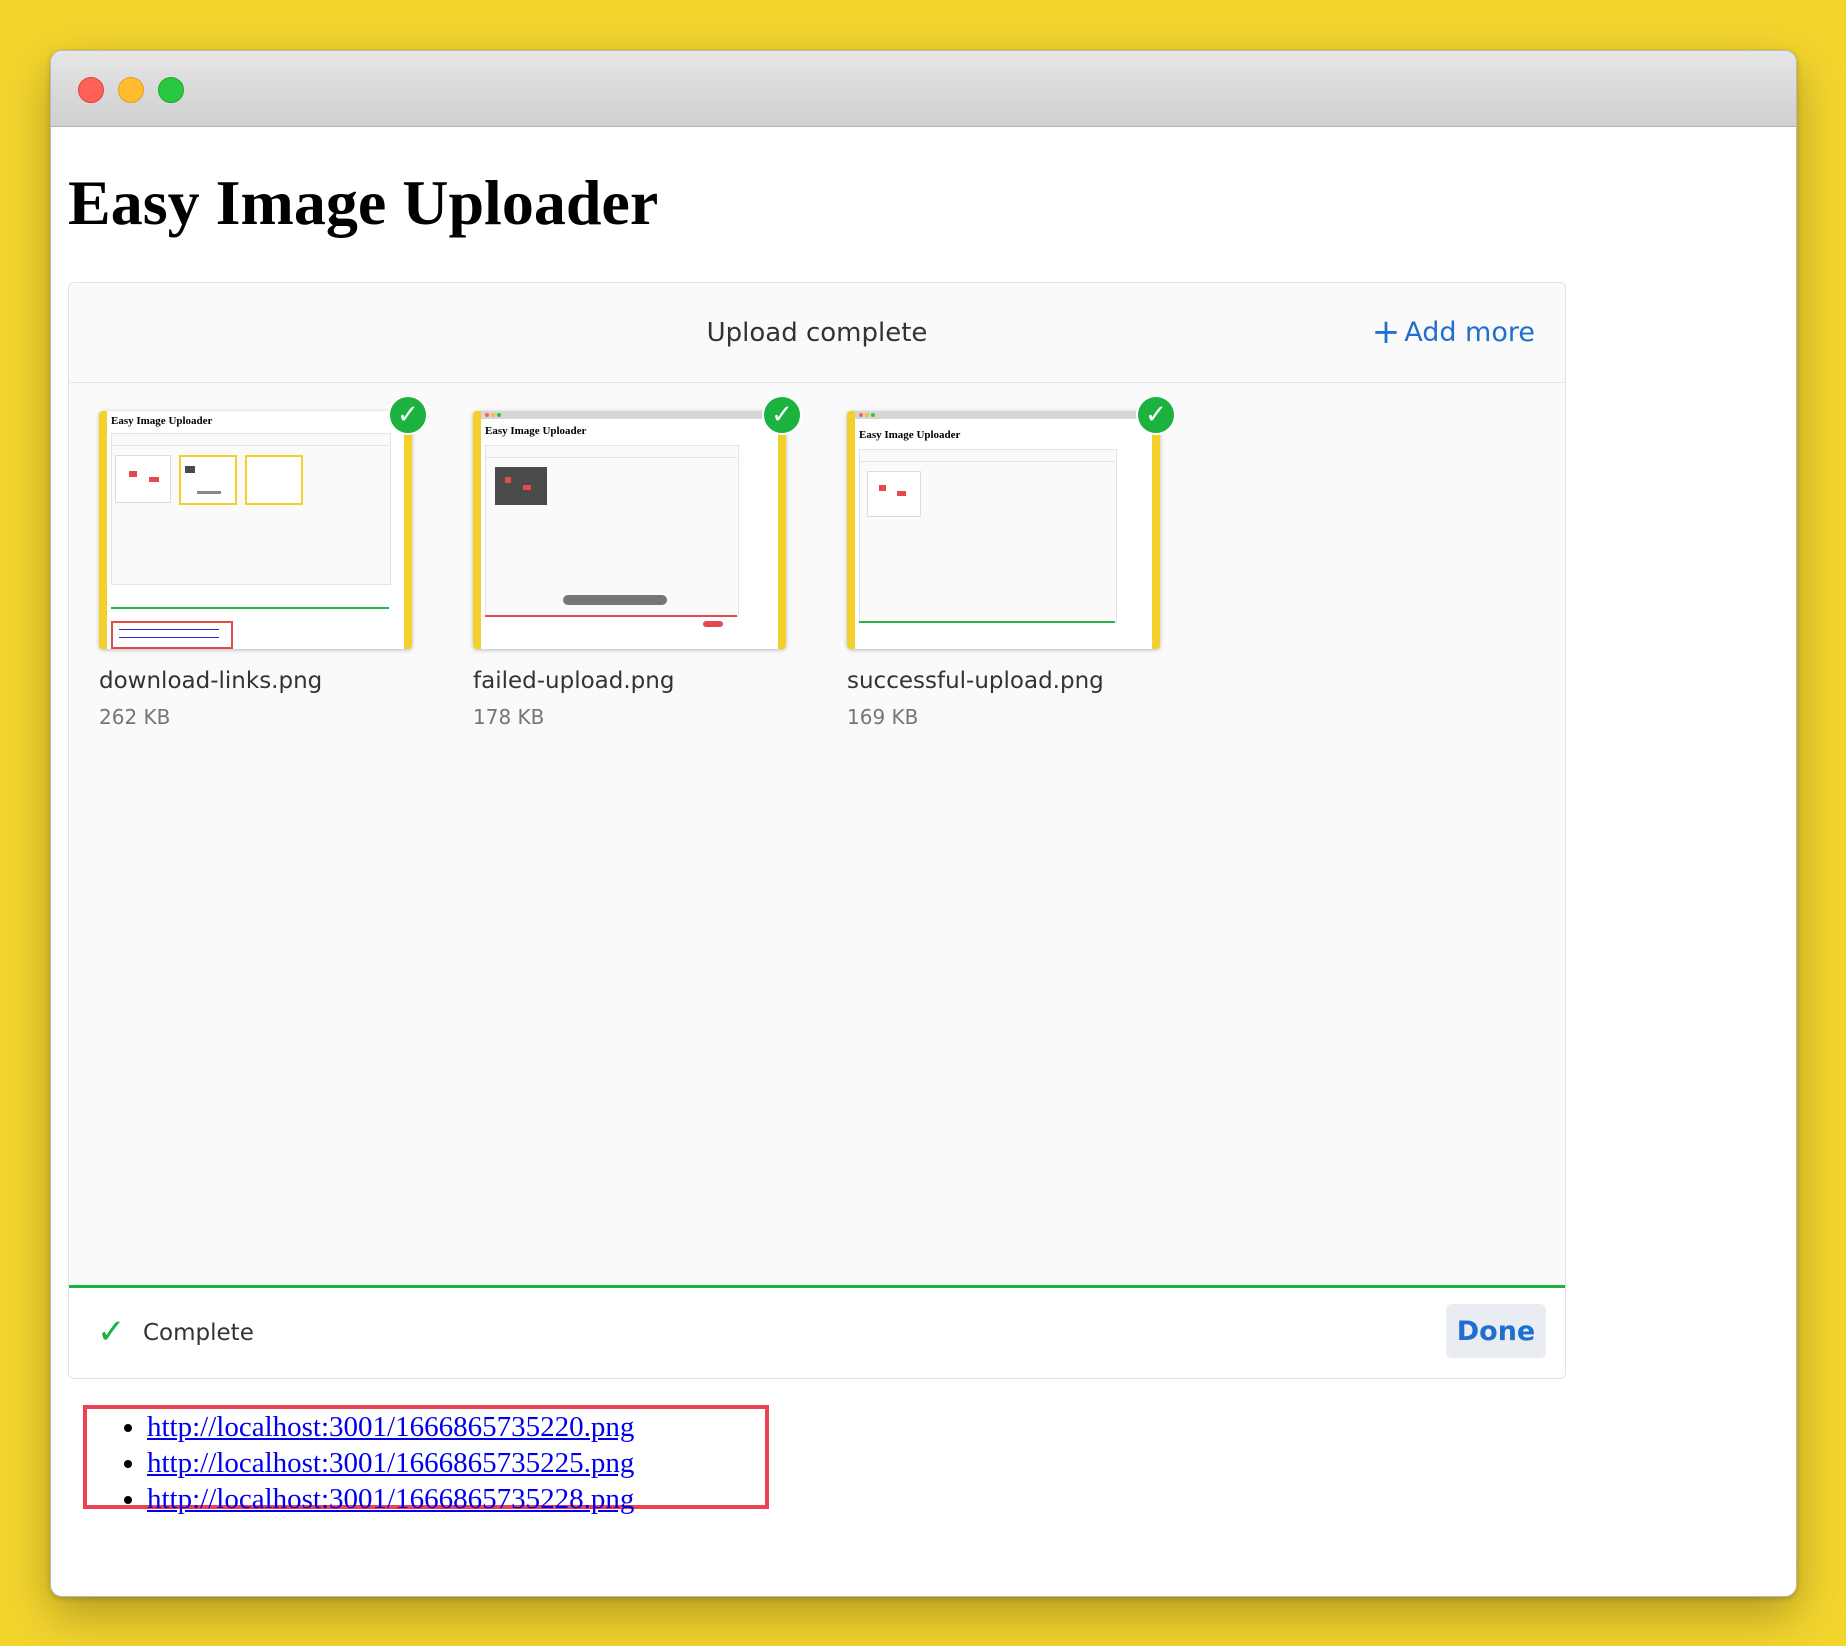 This screenshot has width=1846, height=1646. I want to click on list-item: http://localhost:3001/1666865735228.png, so click(456, 1499).